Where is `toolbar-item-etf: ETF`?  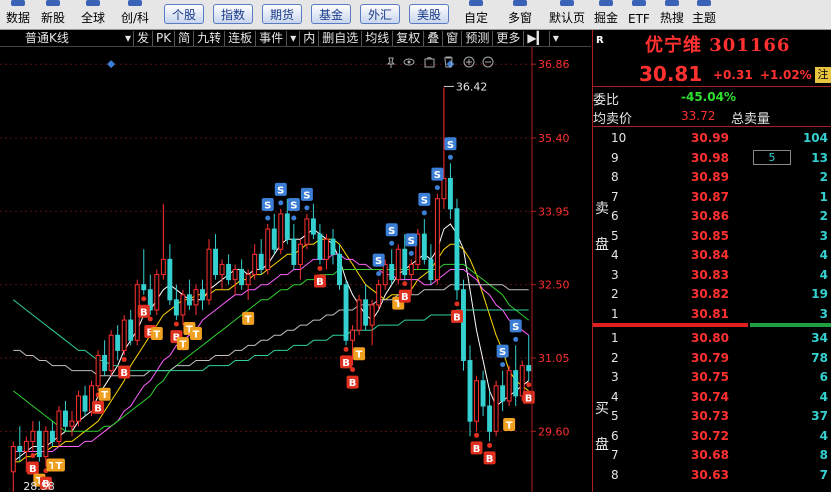 toolbar-item-etf: ETF is located at coordinates (639, 15).